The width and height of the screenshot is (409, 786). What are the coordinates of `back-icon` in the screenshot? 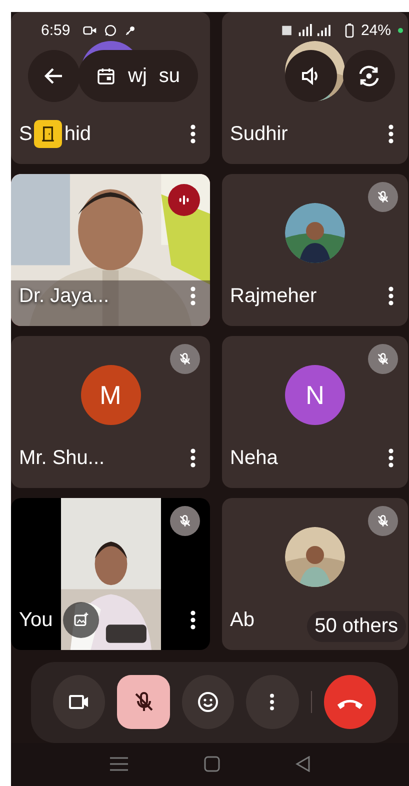 It's located at (303, 764).